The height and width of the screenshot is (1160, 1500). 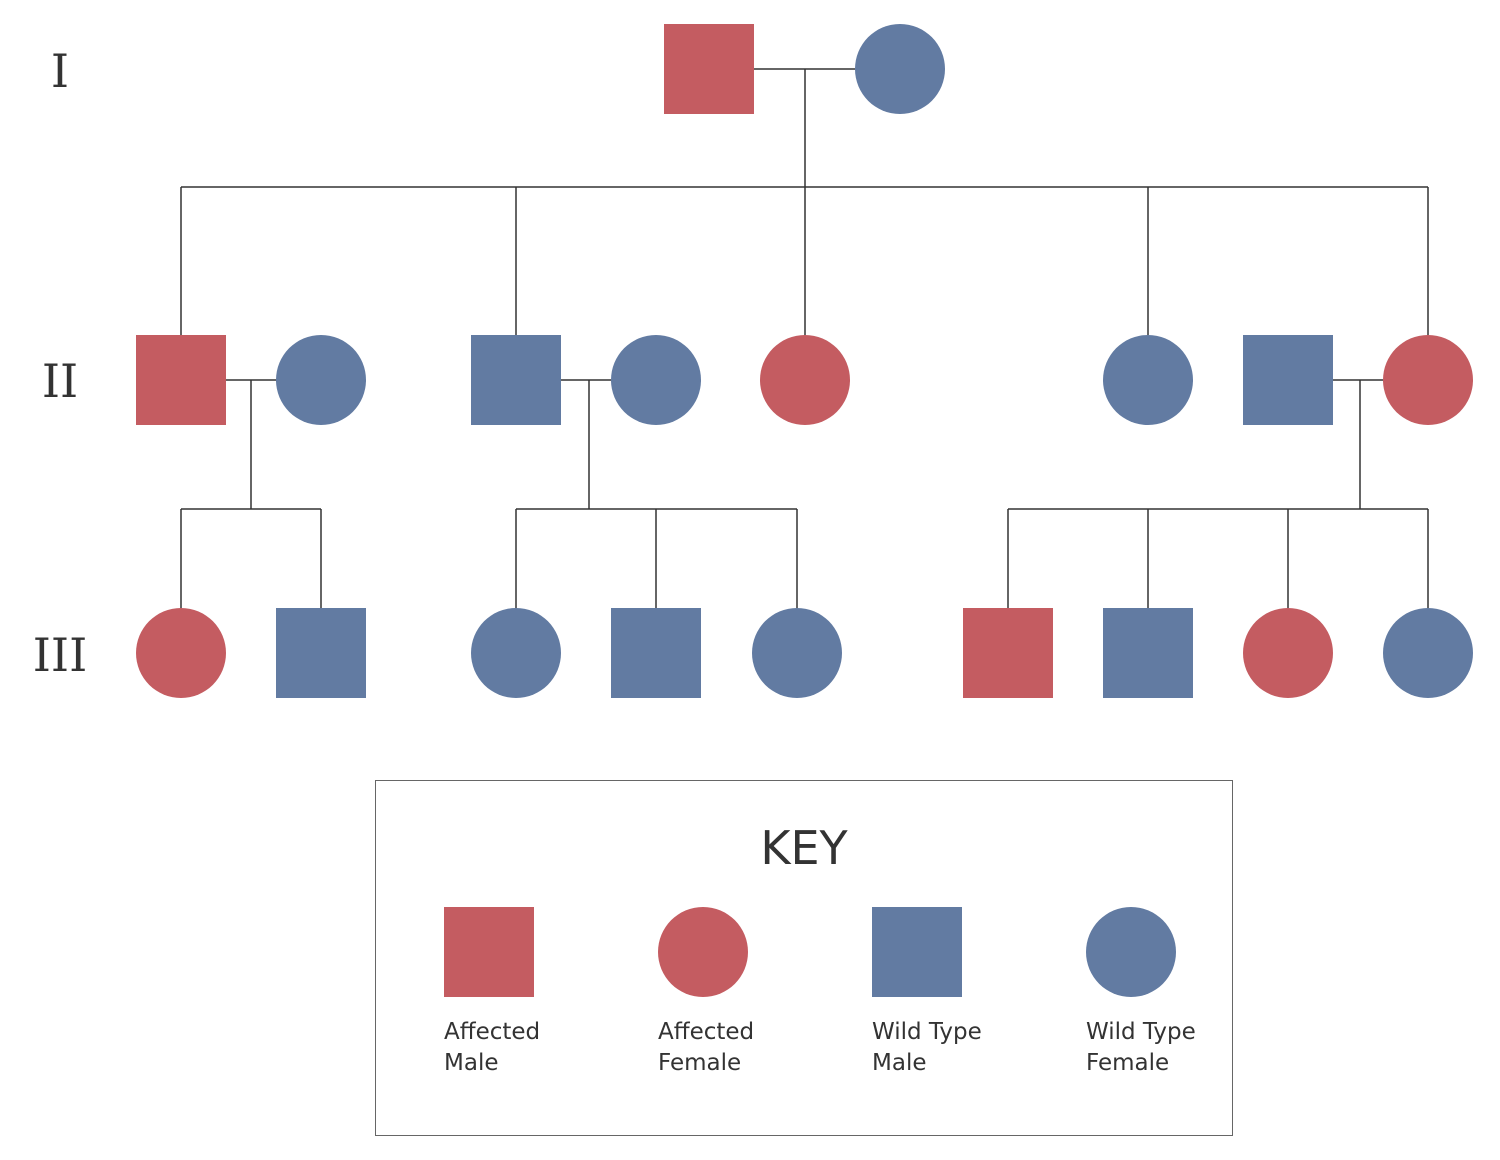 I want to click on legend-item-wild-type-male: Wild Type Male, so click(x=947, y=993).